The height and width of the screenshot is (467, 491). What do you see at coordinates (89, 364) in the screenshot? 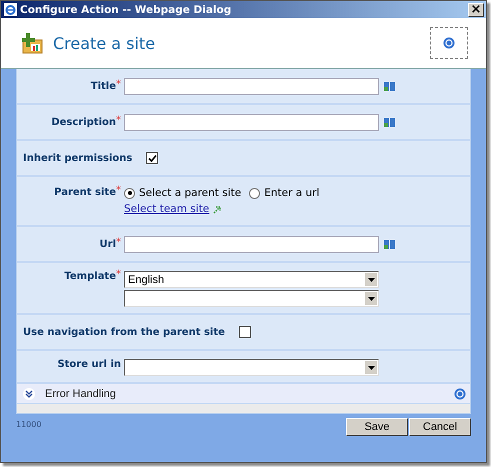
I see `field-label: Store url in` at bounding box center [89, 364].